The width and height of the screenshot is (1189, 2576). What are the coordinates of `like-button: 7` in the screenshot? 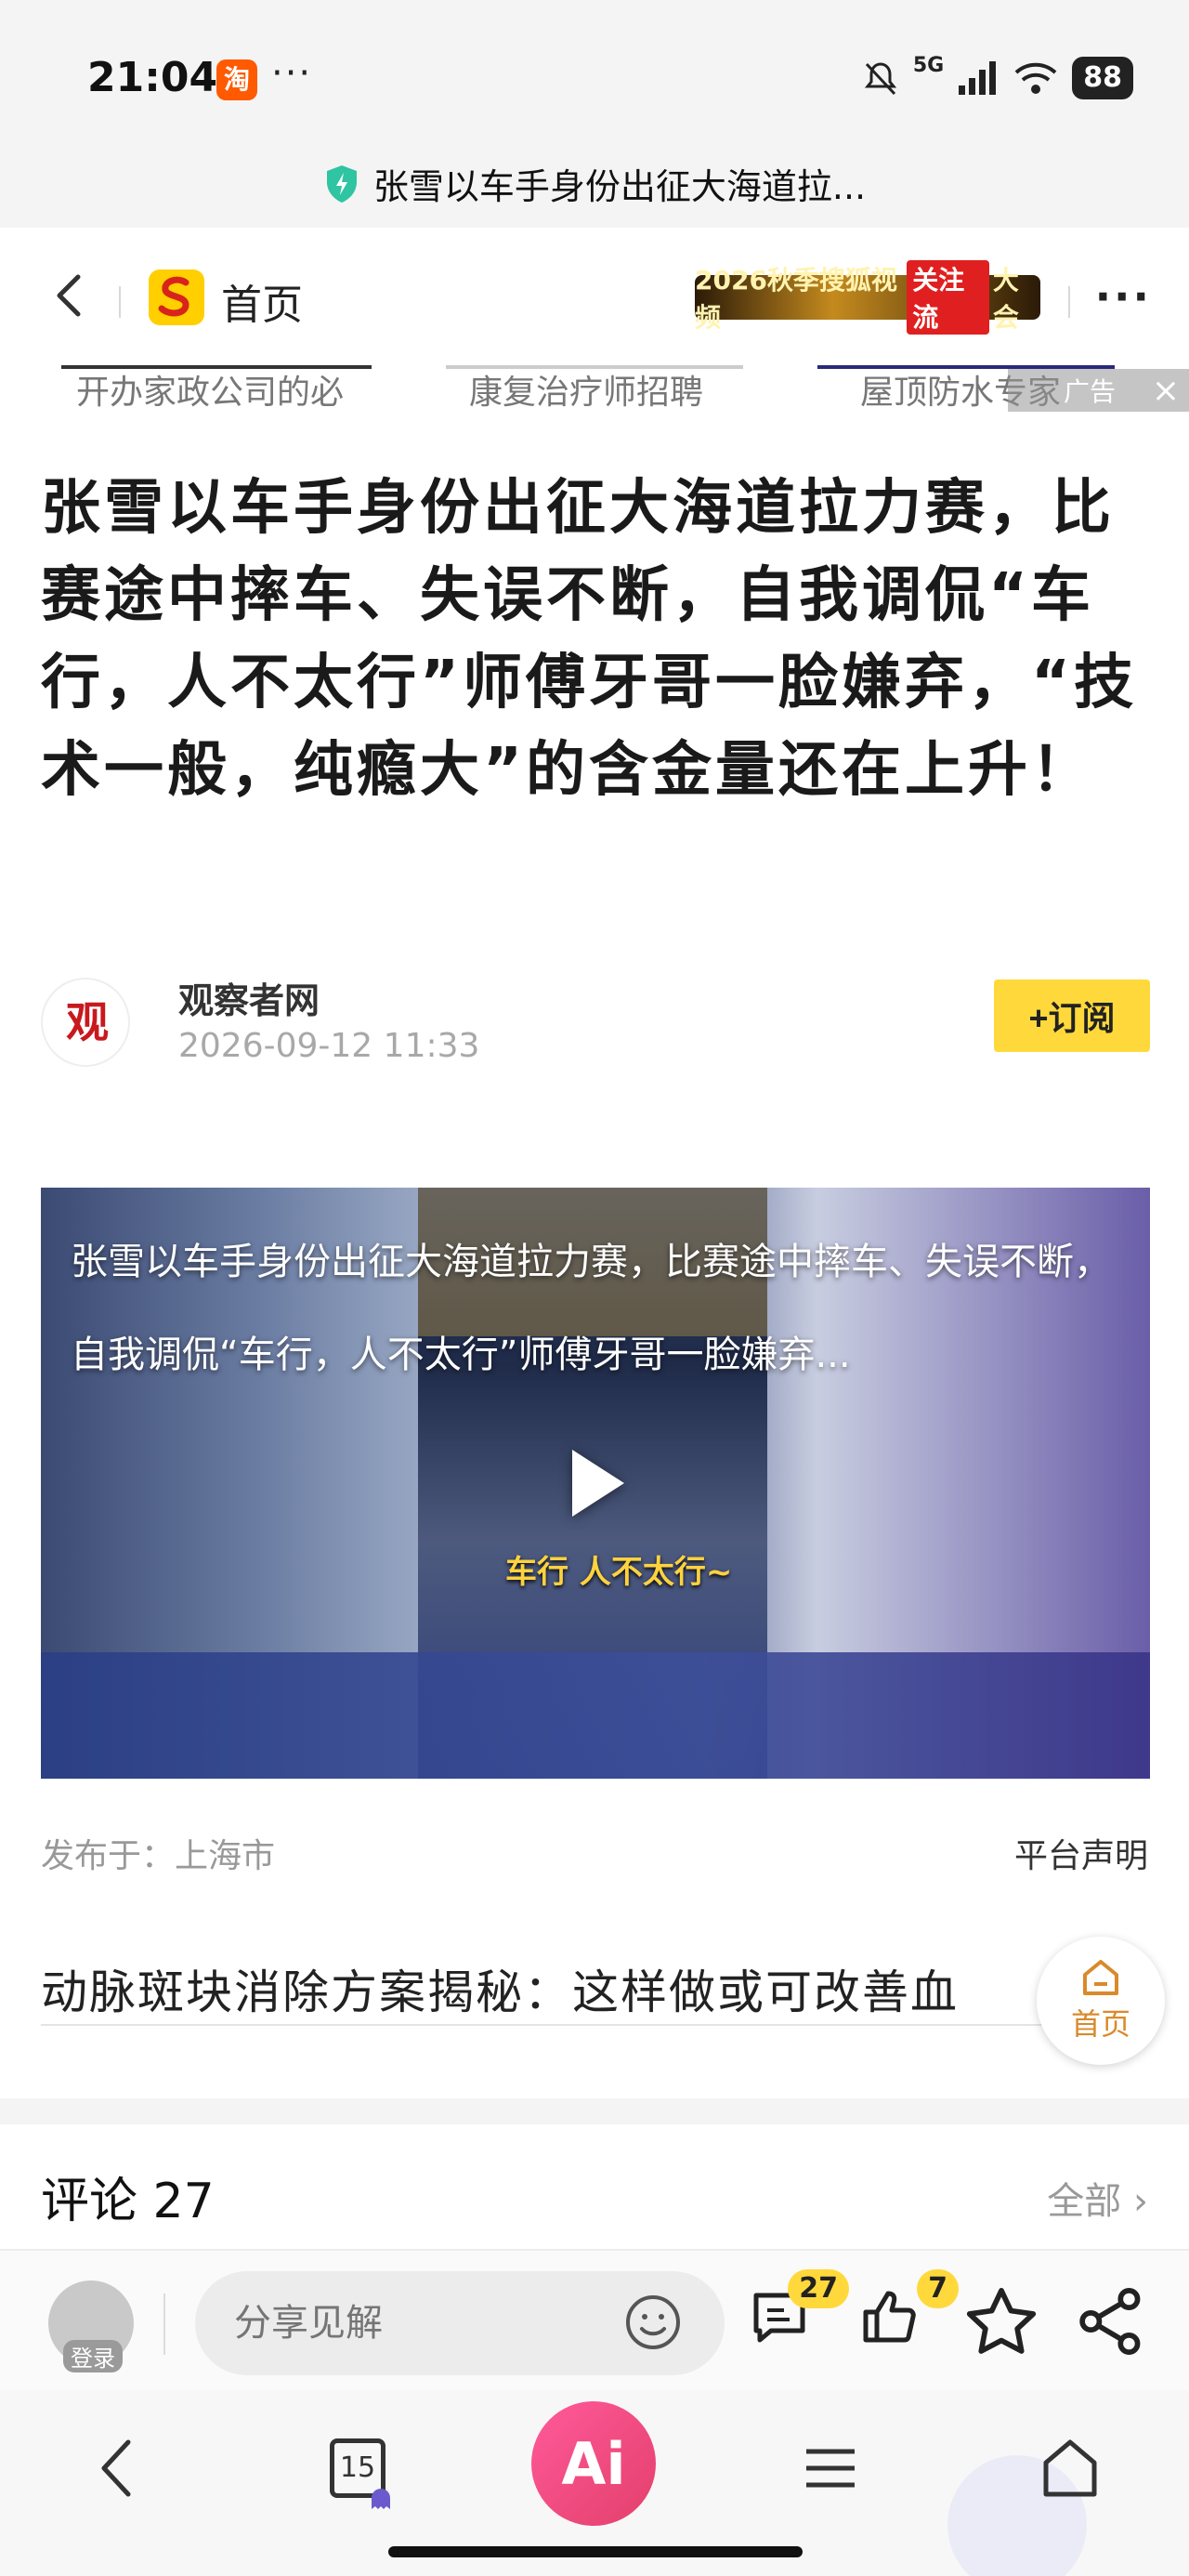 It's located at (907, 2314).